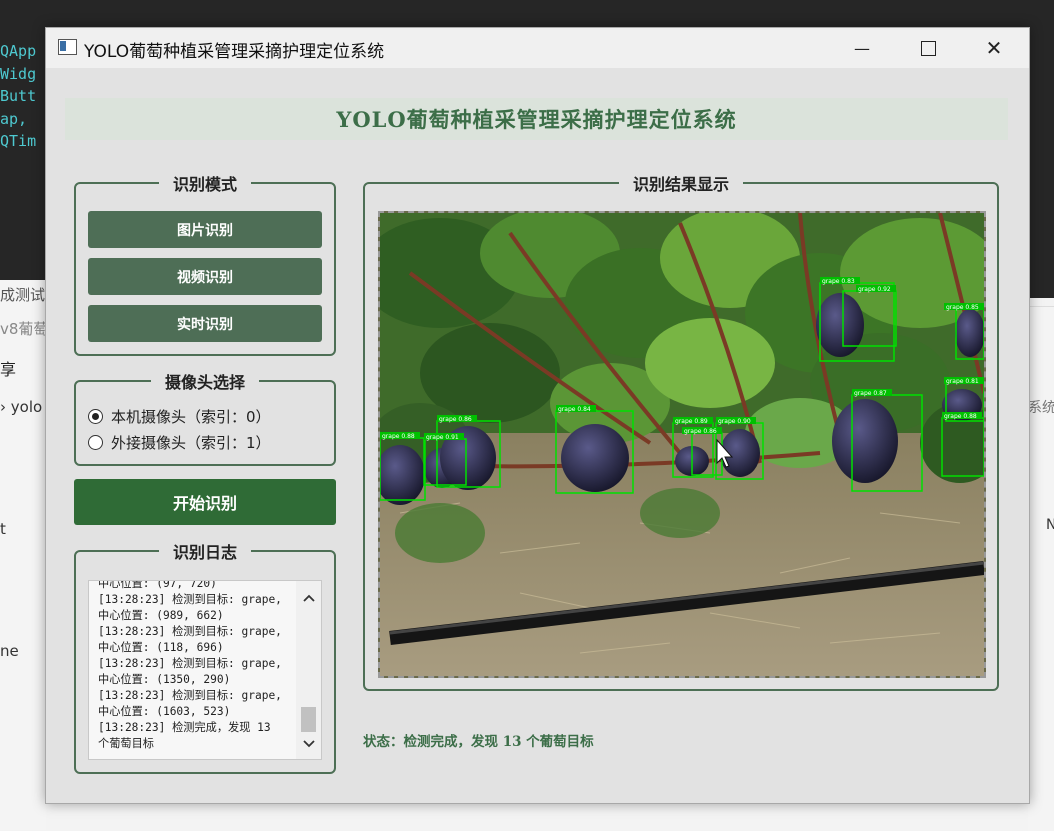 The height and width of the screenshot is (831, 1054). I want to click on svg-text: grape 0.81, so click(962, 381).